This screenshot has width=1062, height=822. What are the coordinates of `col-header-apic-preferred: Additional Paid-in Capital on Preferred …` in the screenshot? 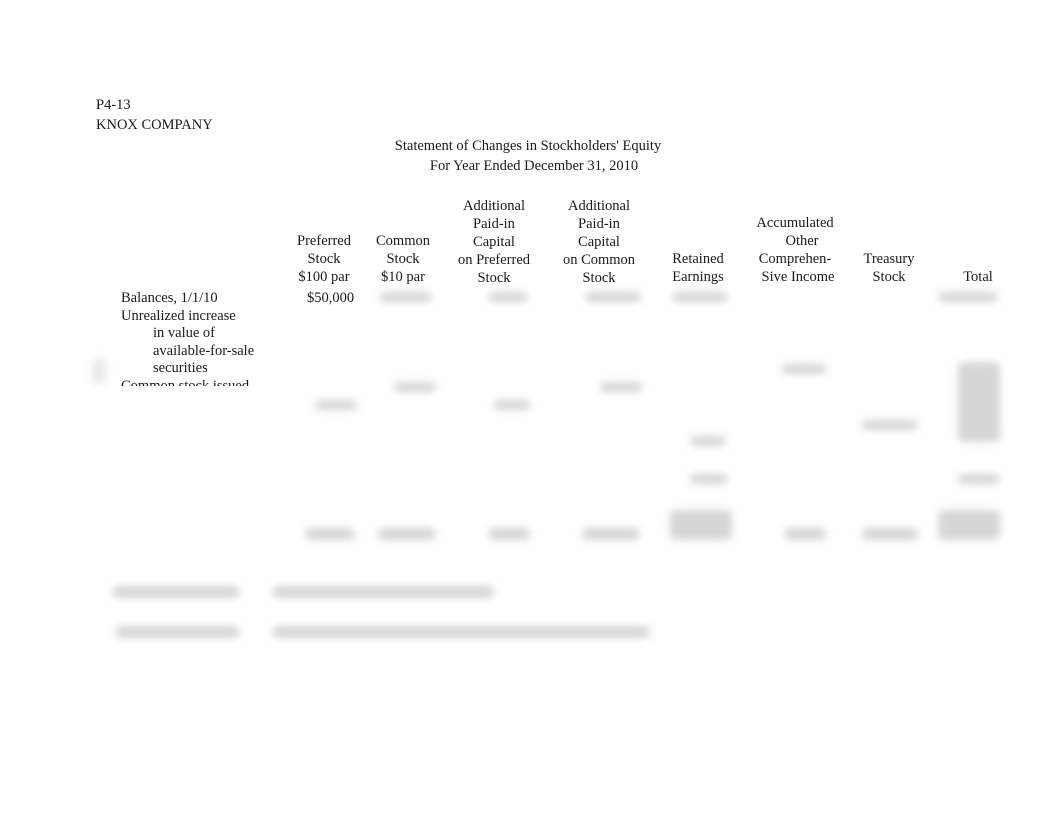 It's located at (494, 242).